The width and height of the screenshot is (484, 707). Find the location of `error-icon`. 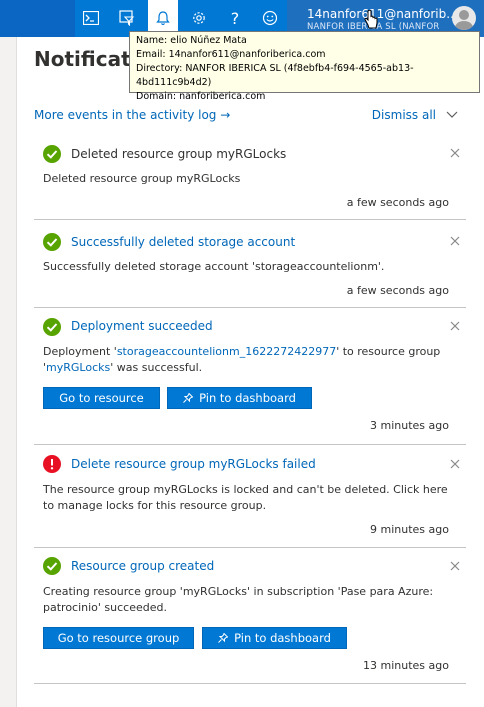

error-icon is located at coordinates (52, 464).